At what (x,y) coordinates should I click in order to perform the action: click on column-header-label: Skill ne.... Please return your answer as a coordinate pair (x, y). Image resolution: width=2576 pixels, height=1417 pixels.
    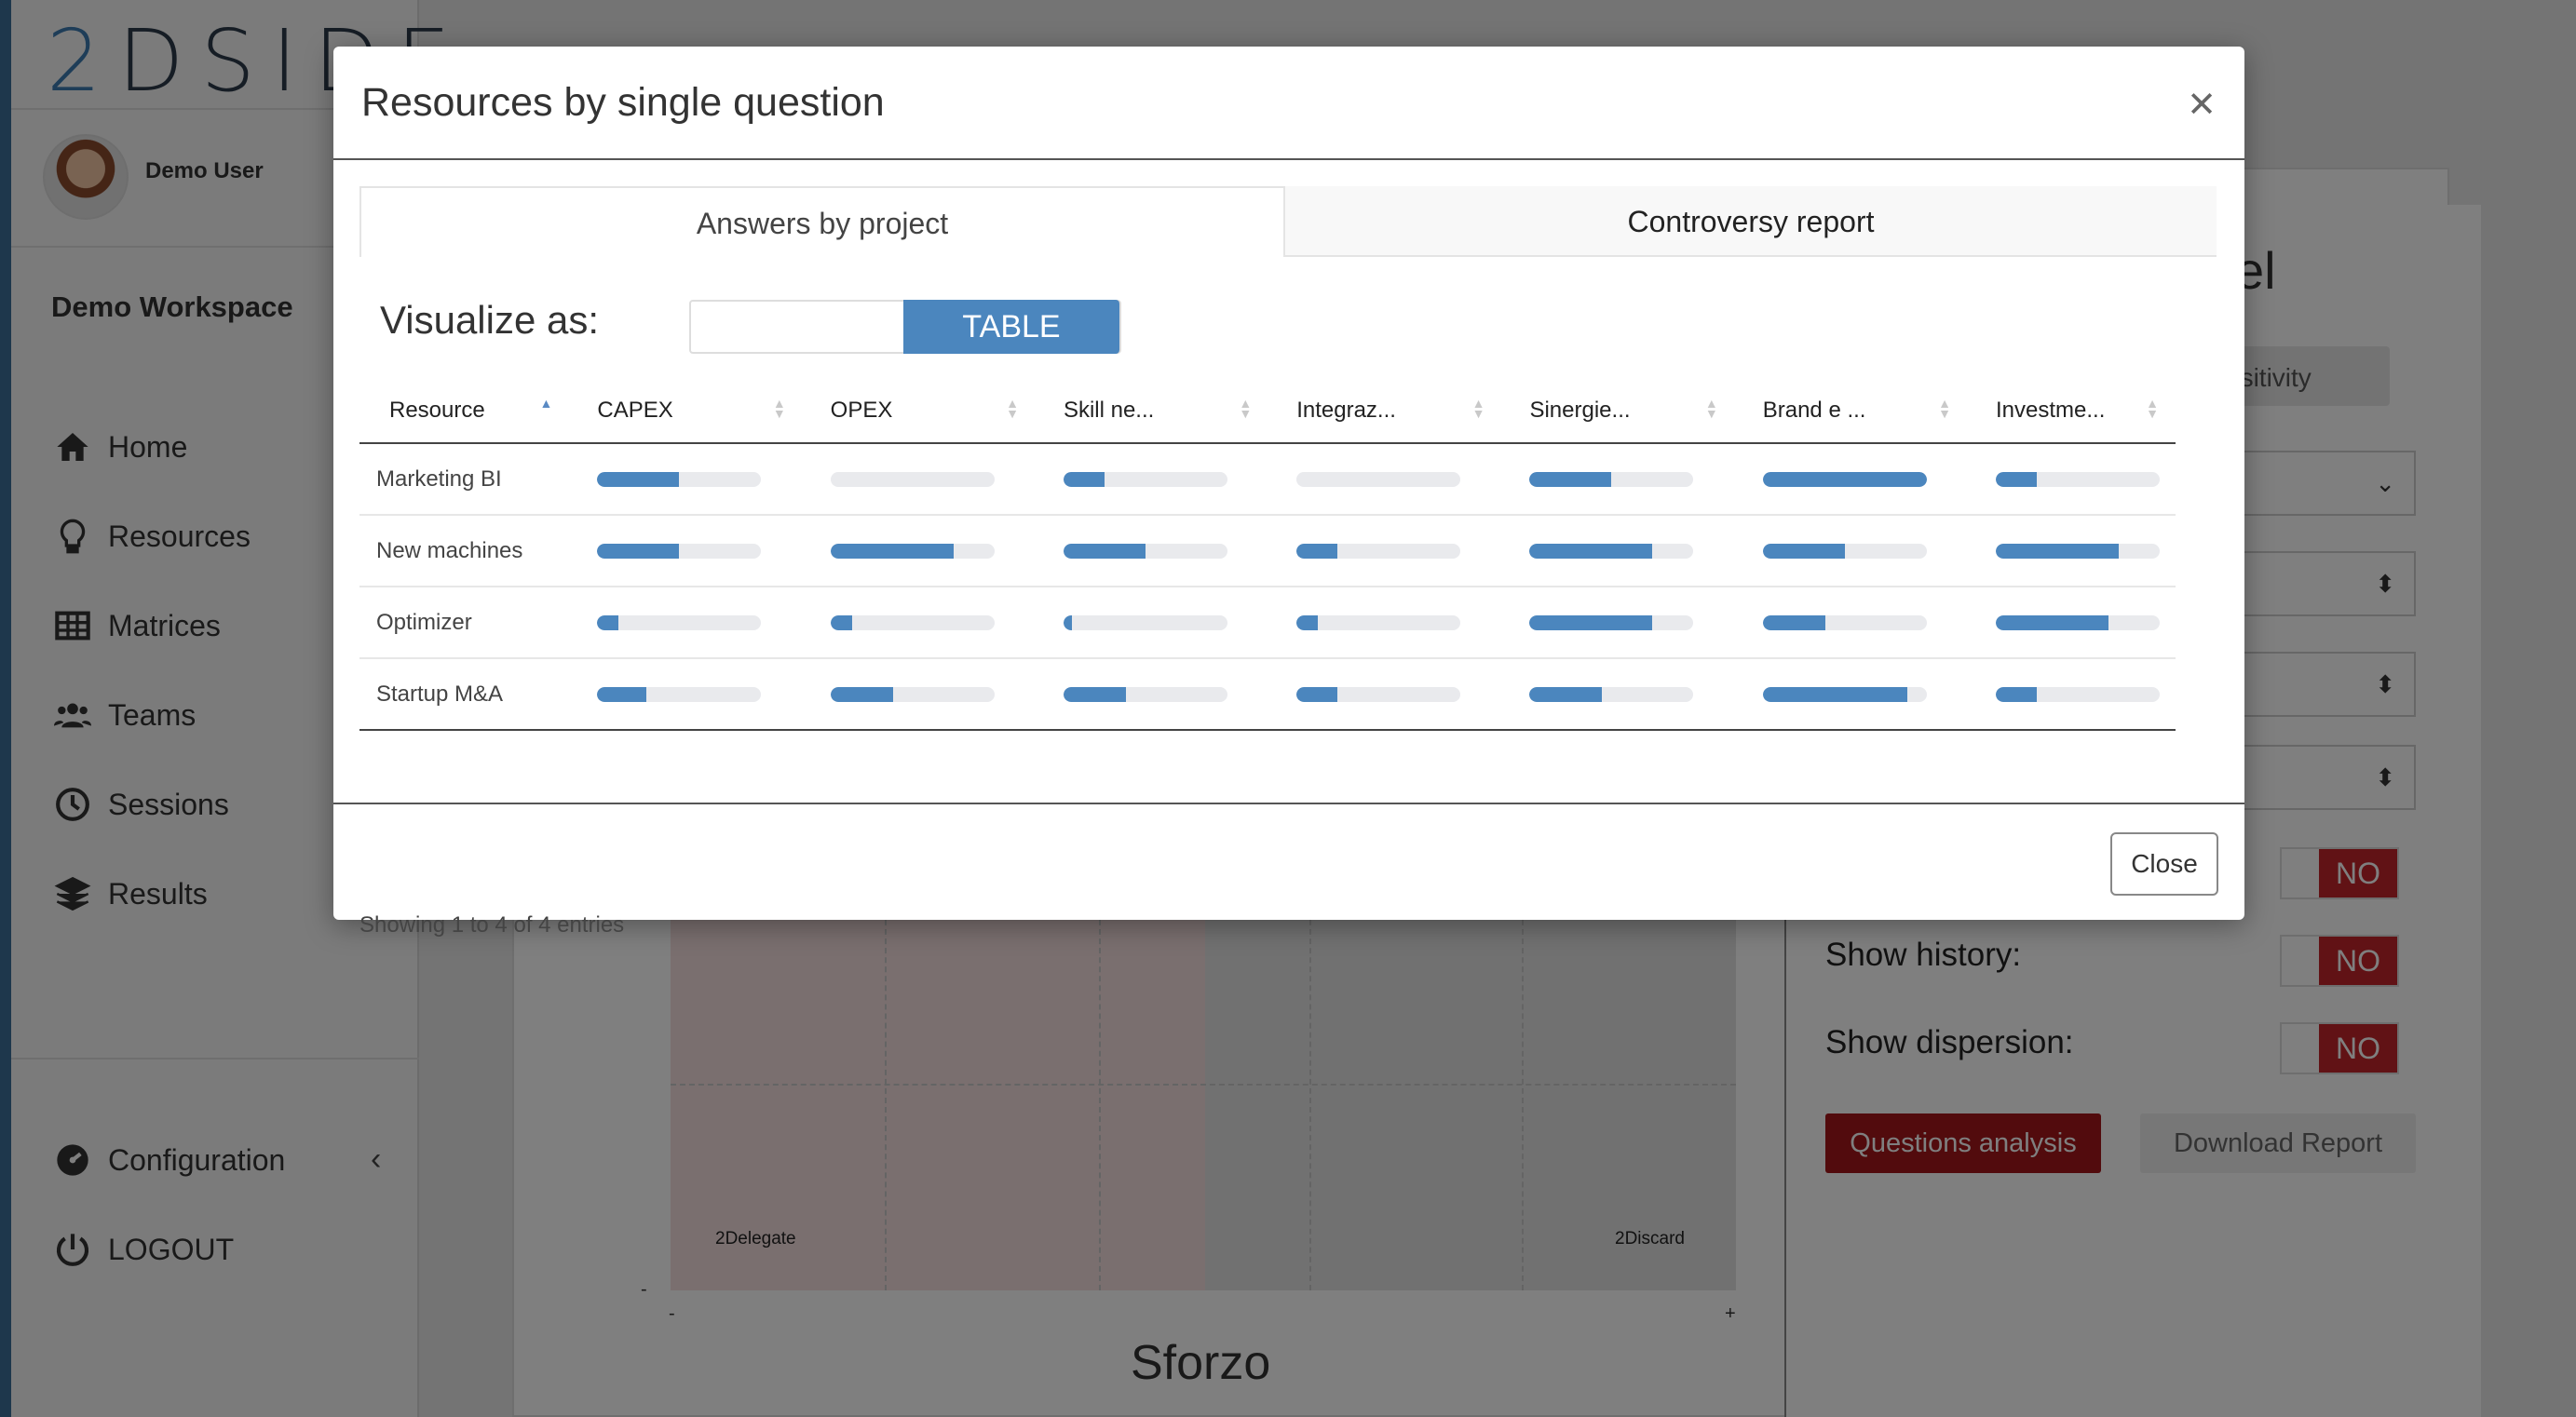
    Looking at the image, I should click on (1109, 410).